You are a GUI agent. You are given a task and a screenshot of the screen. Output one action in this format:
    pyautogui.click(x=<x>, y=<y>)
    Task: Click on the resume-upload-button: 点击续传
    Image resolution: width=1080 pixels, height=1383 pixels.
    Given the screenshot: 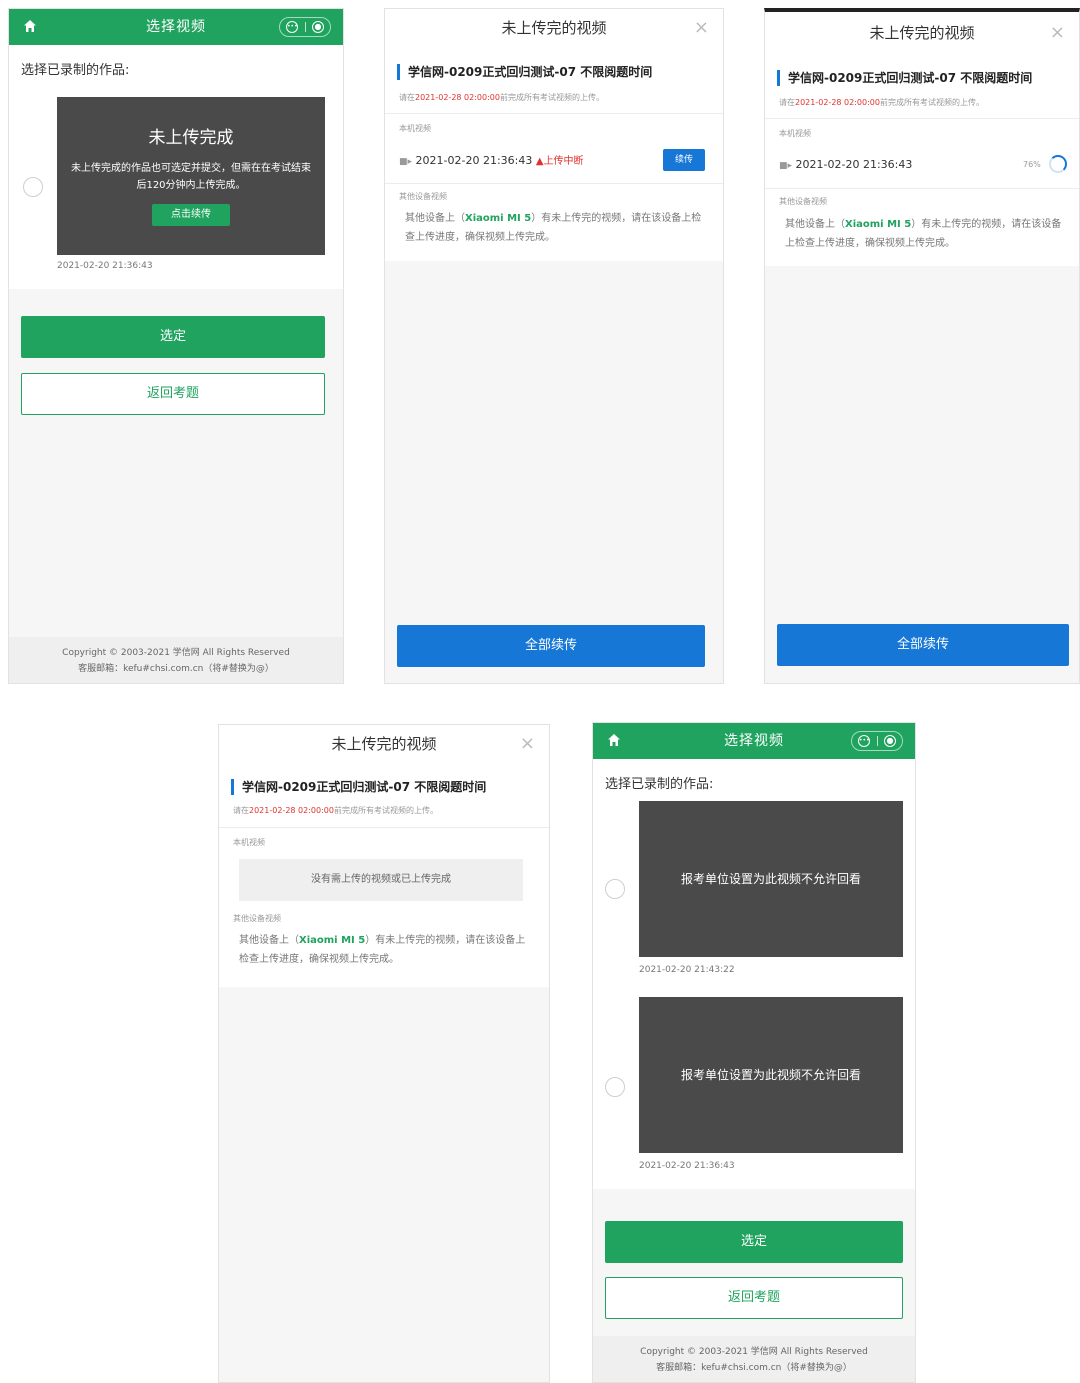 What is the action you would take?
    pyautogui.click(x=191, y=215)
    